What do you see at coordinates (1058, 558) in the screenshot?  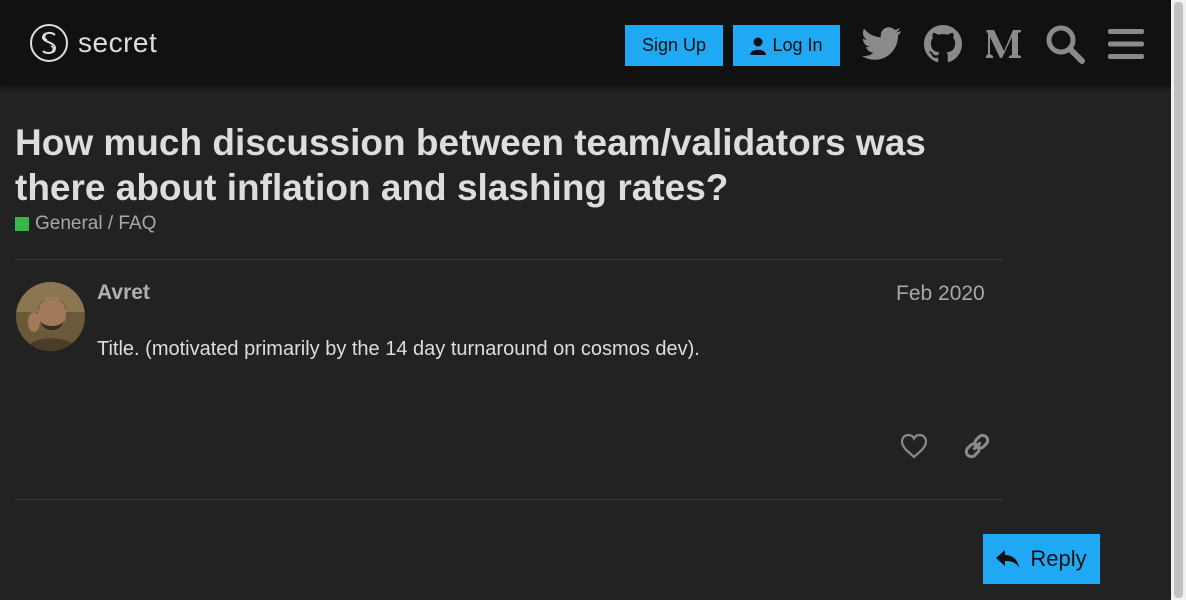 I see `reply-label: Reply` at bounding box center [1058, 558].